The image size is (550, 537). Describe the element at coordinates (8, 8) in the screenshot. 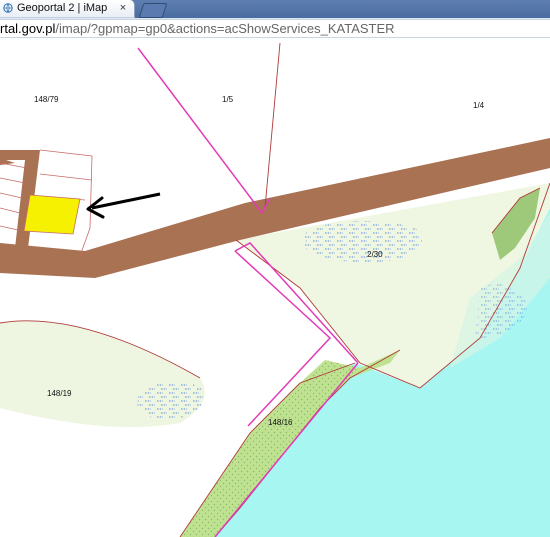

I see `globe-icon` at that location.